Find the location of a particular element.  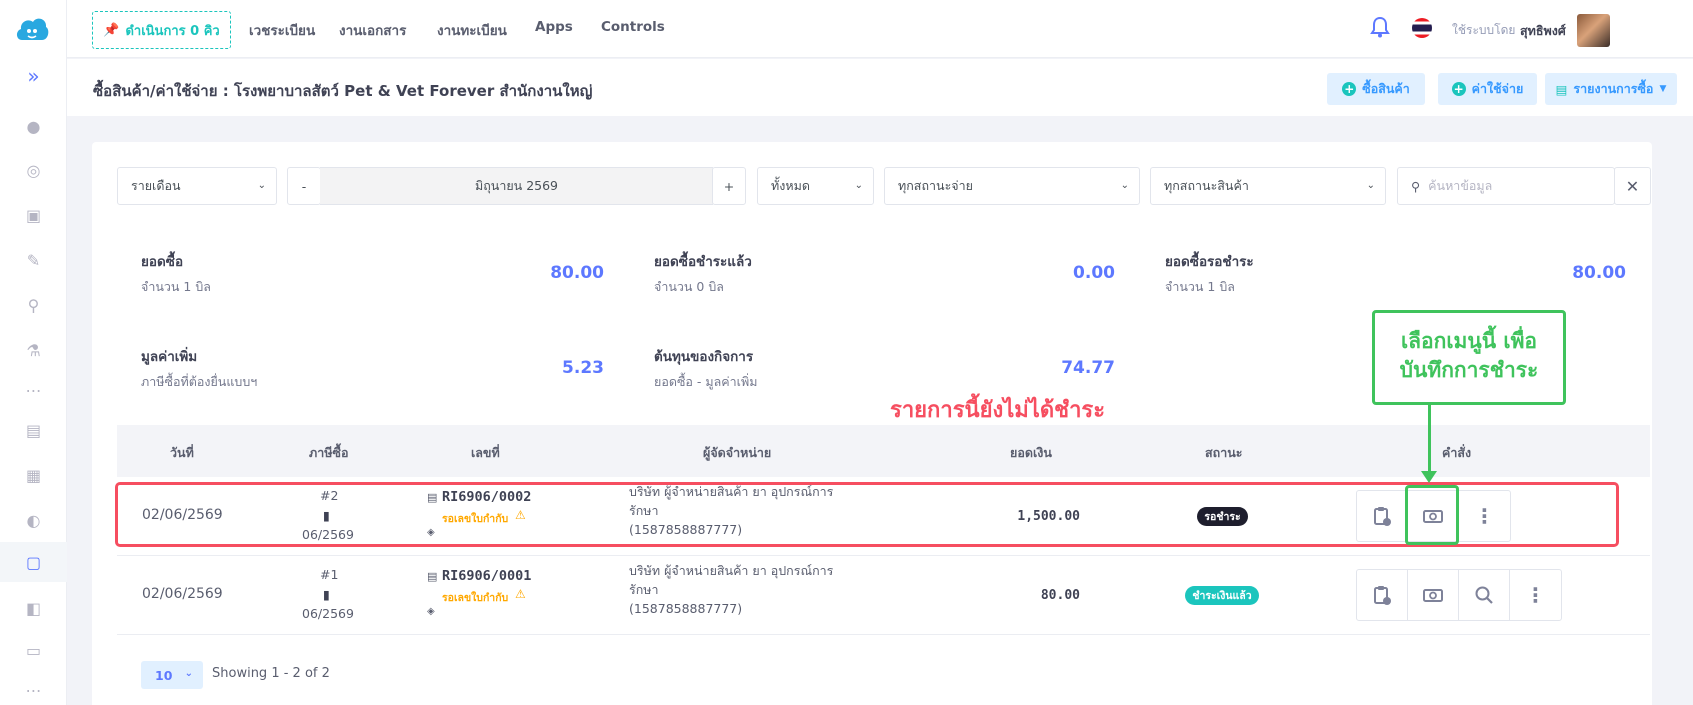

view-button is located at coordinates (1484, 595).